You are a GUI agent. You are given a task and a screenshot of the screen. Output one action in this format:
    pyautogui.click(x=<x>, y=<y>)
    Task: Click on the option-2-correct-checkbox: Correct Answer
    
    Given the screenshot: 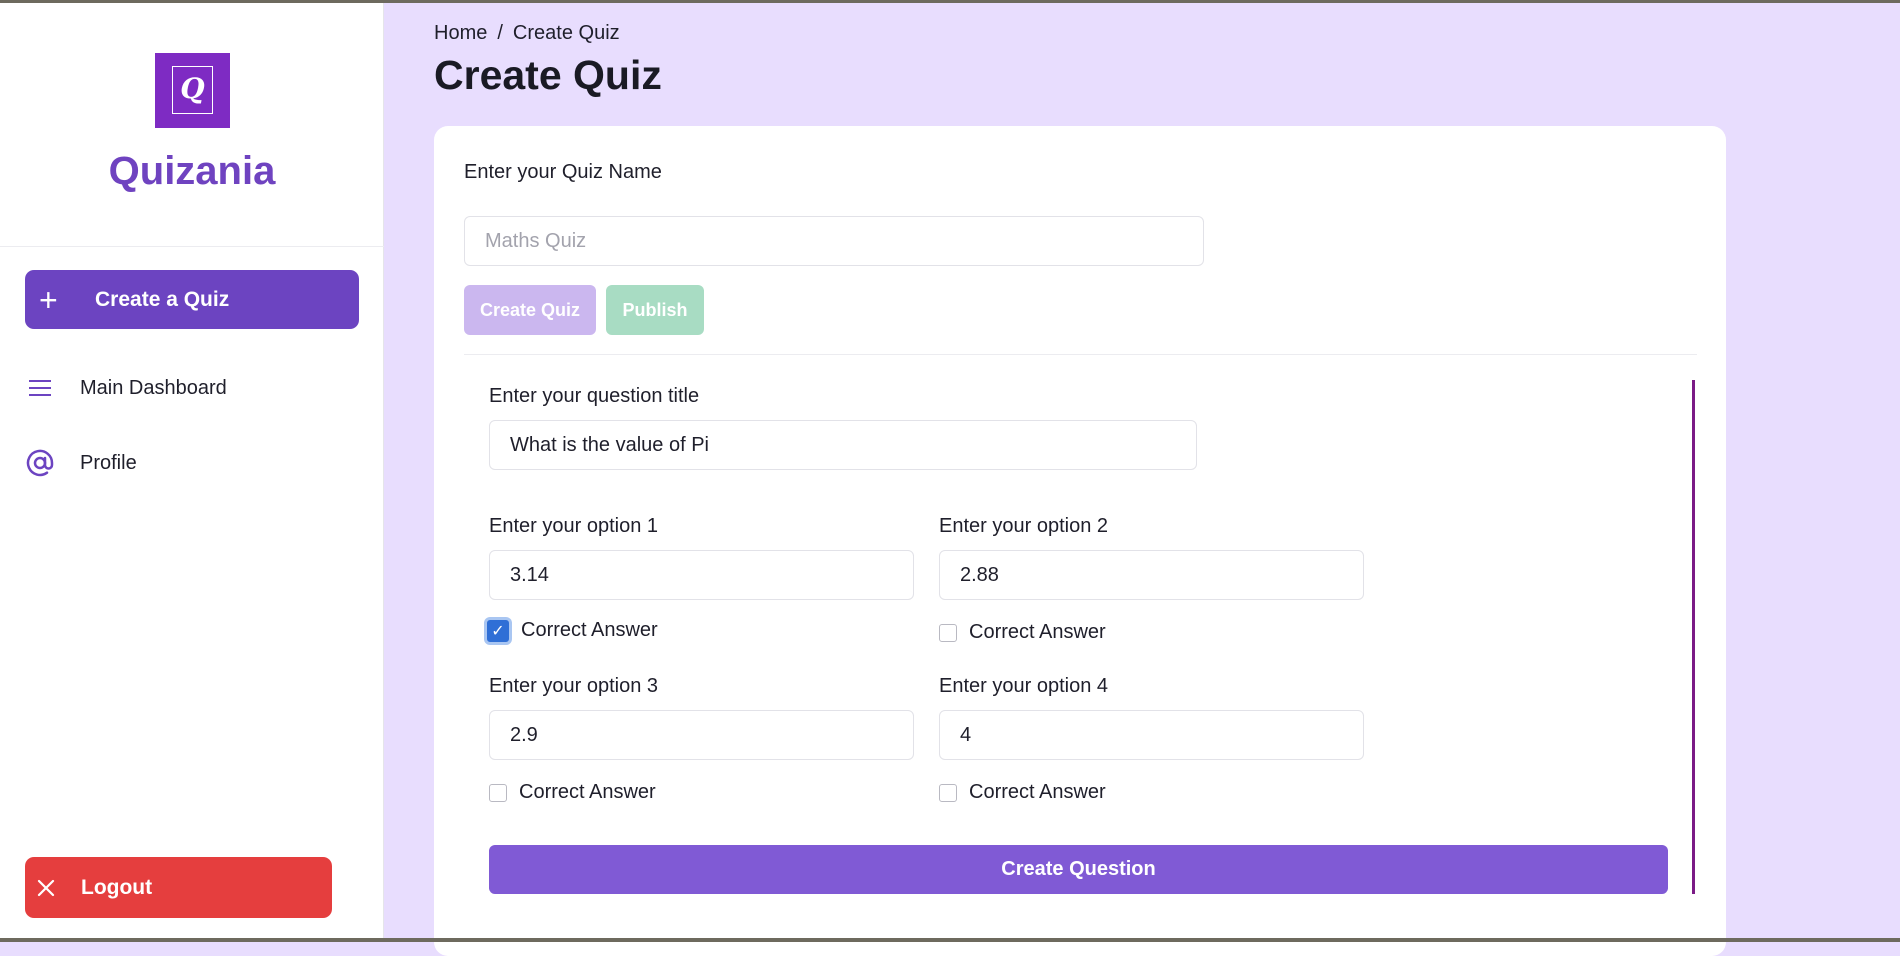 What is the action you would take?
    pyautogui.click(x=1022, y=632)
    